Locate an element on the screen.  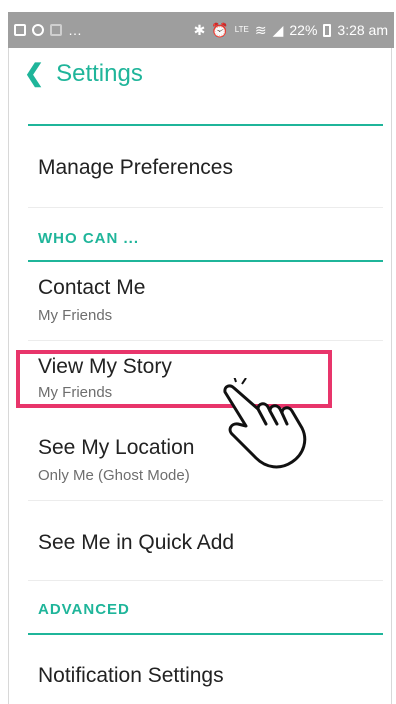
volte-icon: LTE is located at coordinates (241, 29).